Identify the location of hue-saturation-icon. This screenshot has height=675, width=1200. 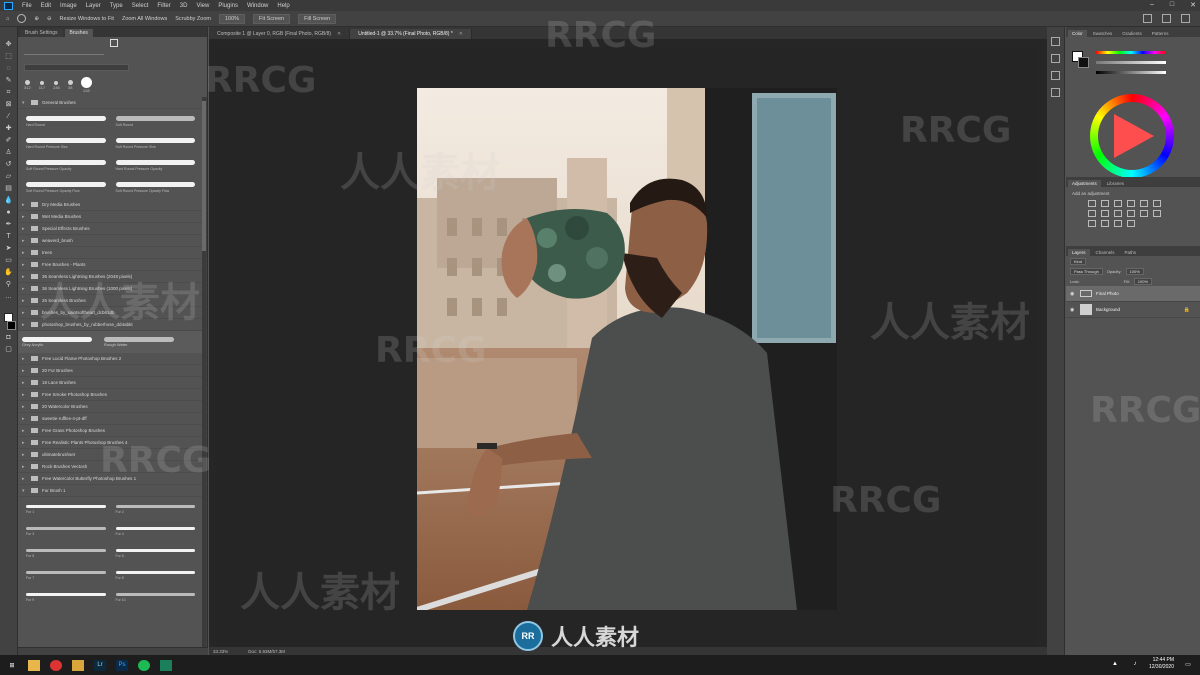
(1157, 203).